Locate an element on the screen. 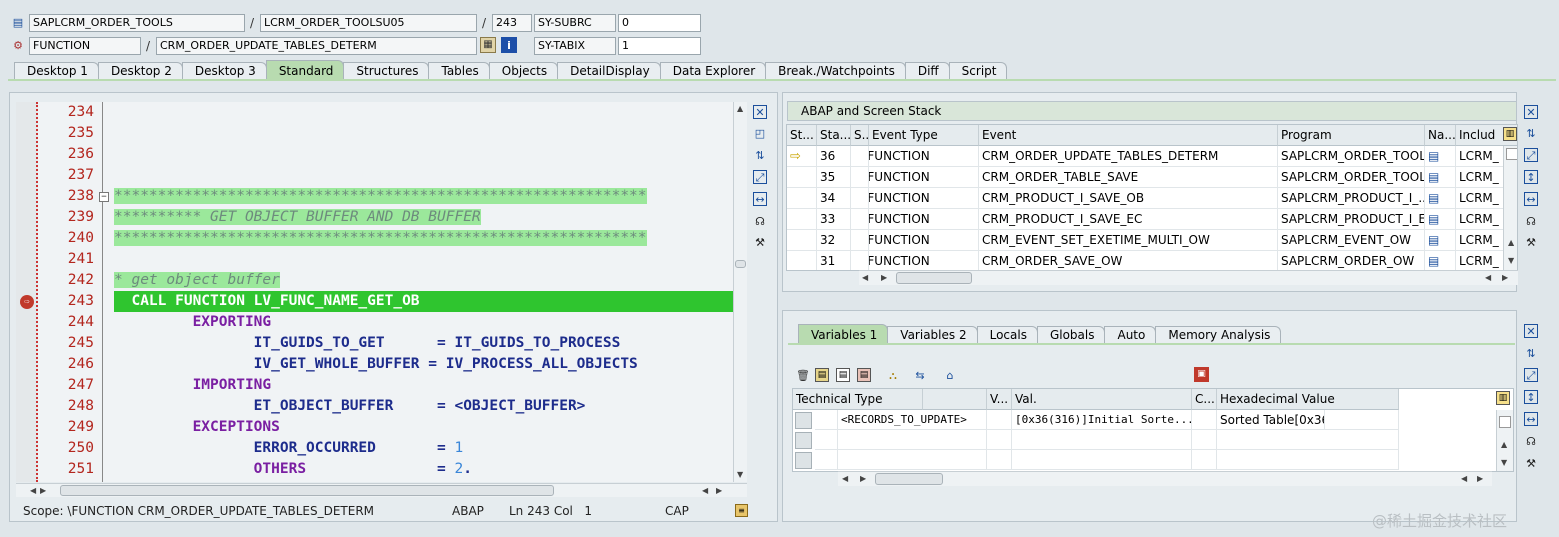 The height and width of the screenshot is (537, 1559). hierarchy-icon: ⛬ is located at coordinates (893, 375).